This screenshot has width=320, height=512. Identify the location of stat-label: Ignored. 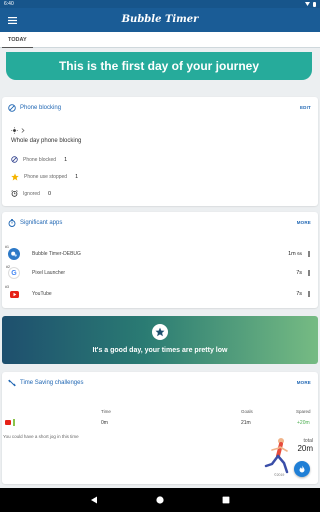
(31, 193).